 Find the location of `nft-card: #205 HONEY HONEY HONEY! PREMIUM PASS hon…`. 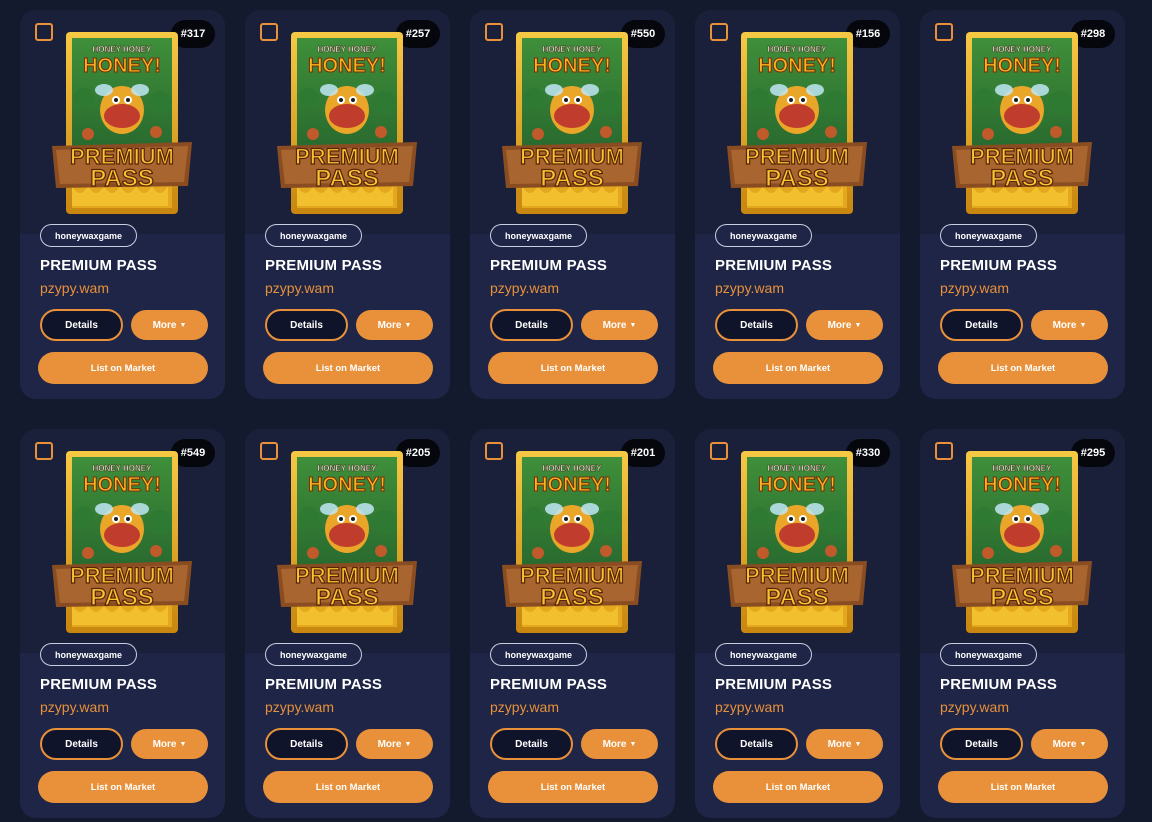

nft-card: #205 HONEY HONEY HONEY! PREMIUM PASS hon… is located at coordinates (347, 623).